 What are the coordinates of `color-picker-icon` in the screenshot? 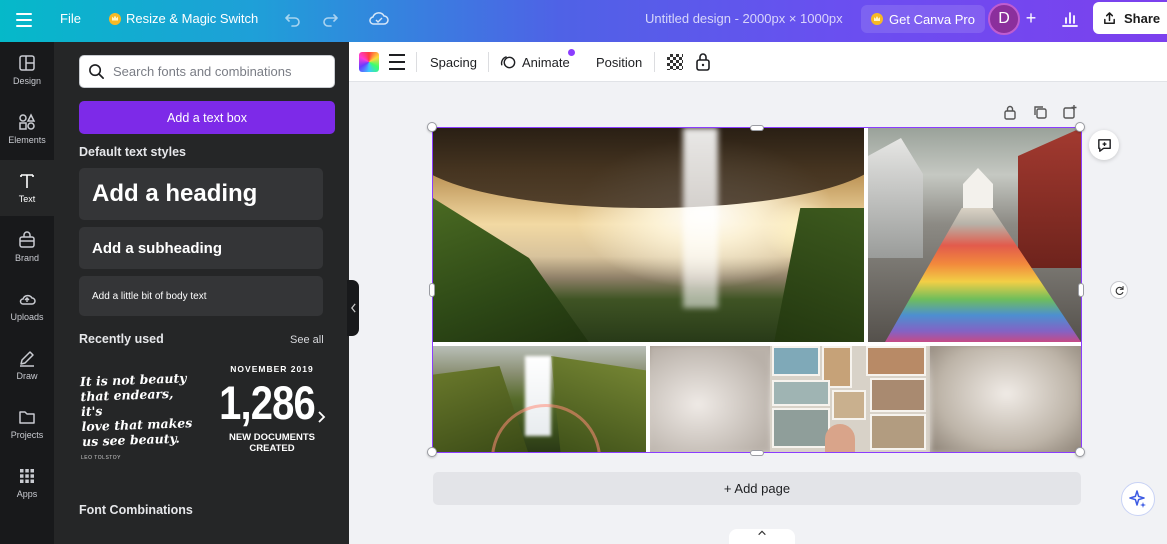 It's located at (369, 62).